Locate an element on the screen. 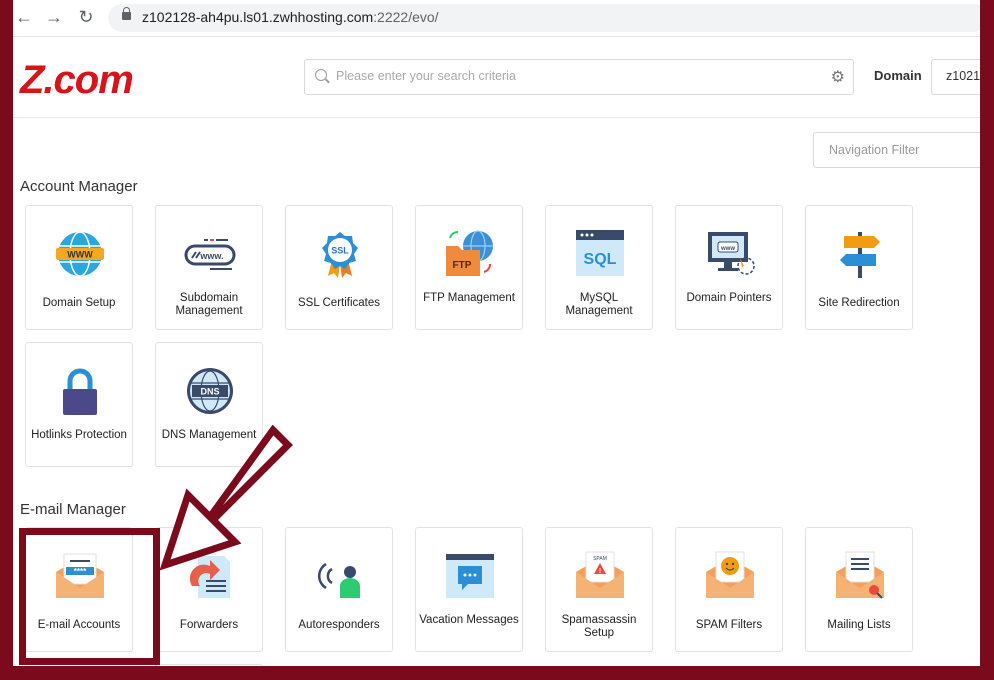  tile-label: Domain Pointers is located at coordinates (729, 298).